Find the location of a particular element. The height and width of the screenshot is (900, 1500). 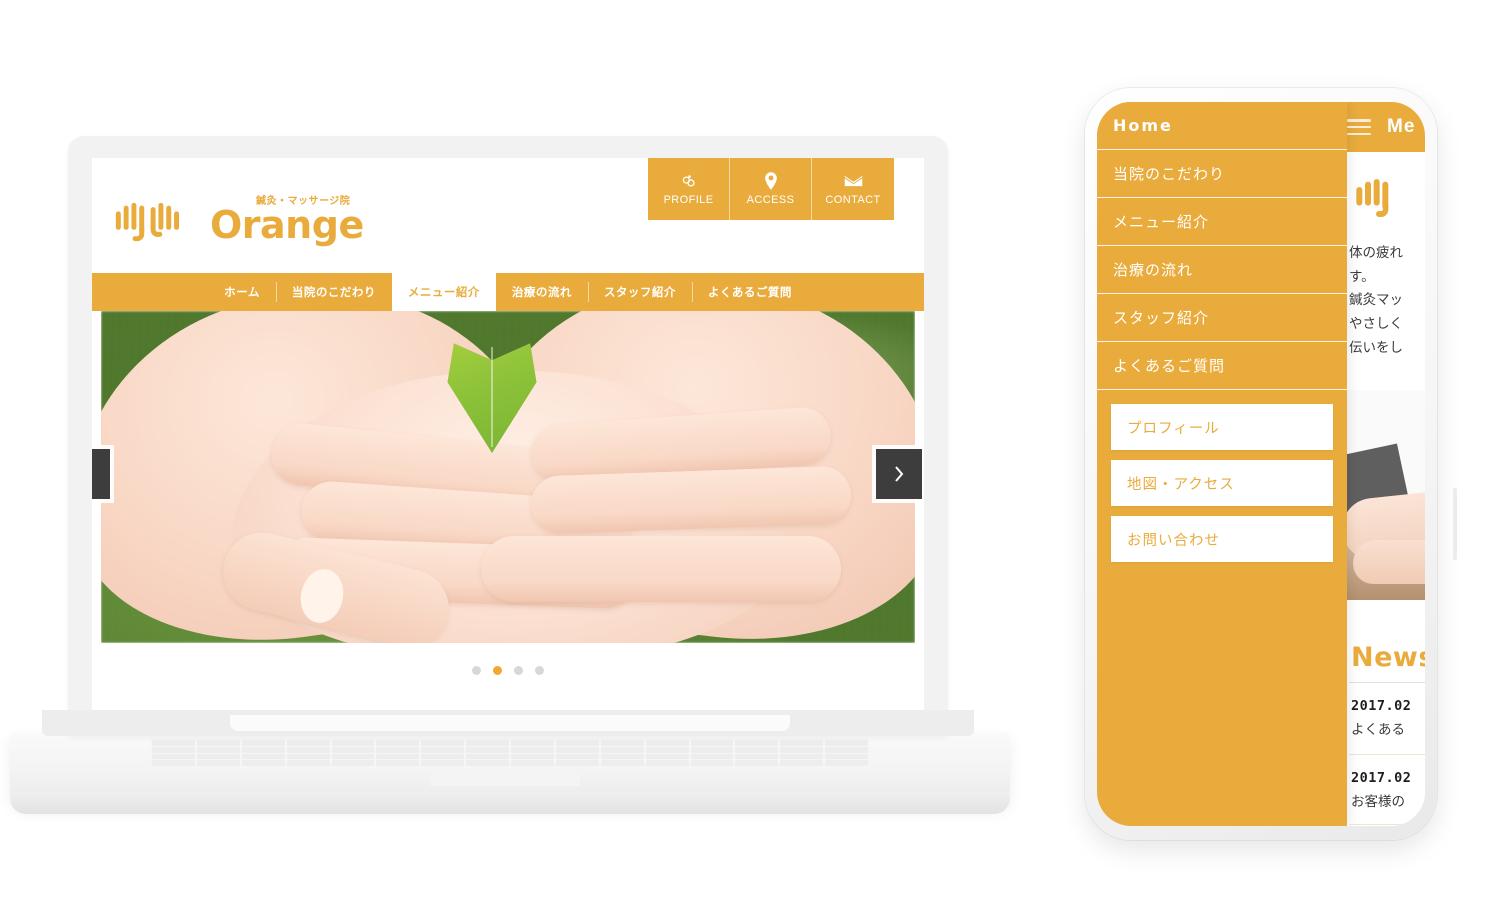

mobile-news-rule is located at coordinates (1387, 682).